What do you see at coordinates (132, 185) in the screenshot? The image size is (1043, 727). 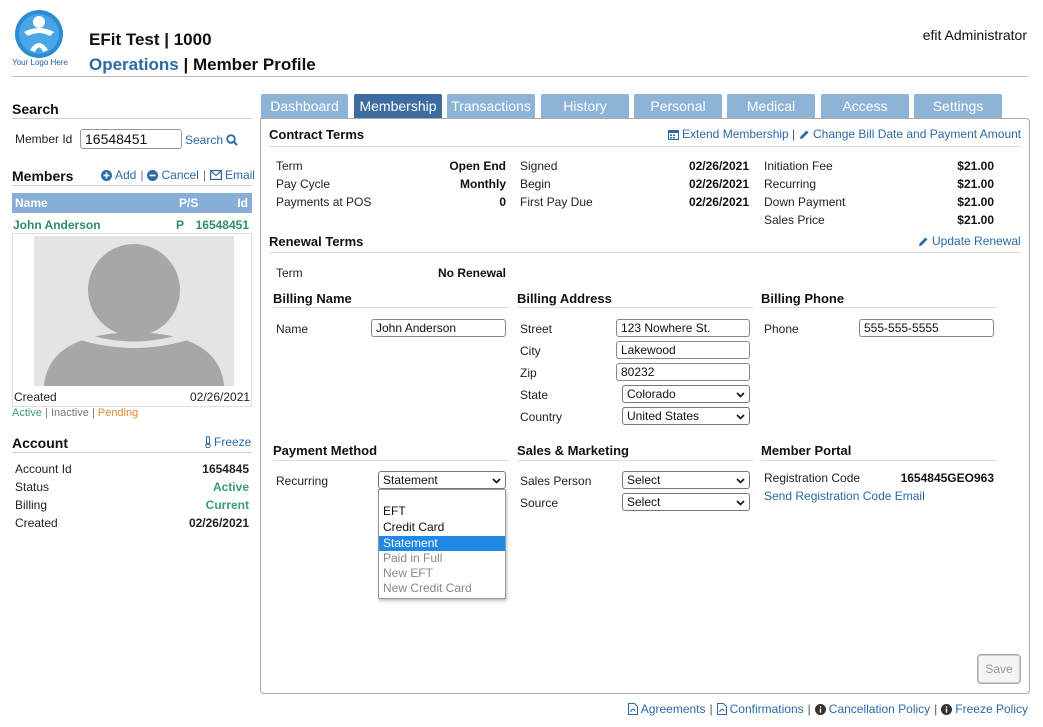 I see `members-divider` at bounding box center [132, 185].